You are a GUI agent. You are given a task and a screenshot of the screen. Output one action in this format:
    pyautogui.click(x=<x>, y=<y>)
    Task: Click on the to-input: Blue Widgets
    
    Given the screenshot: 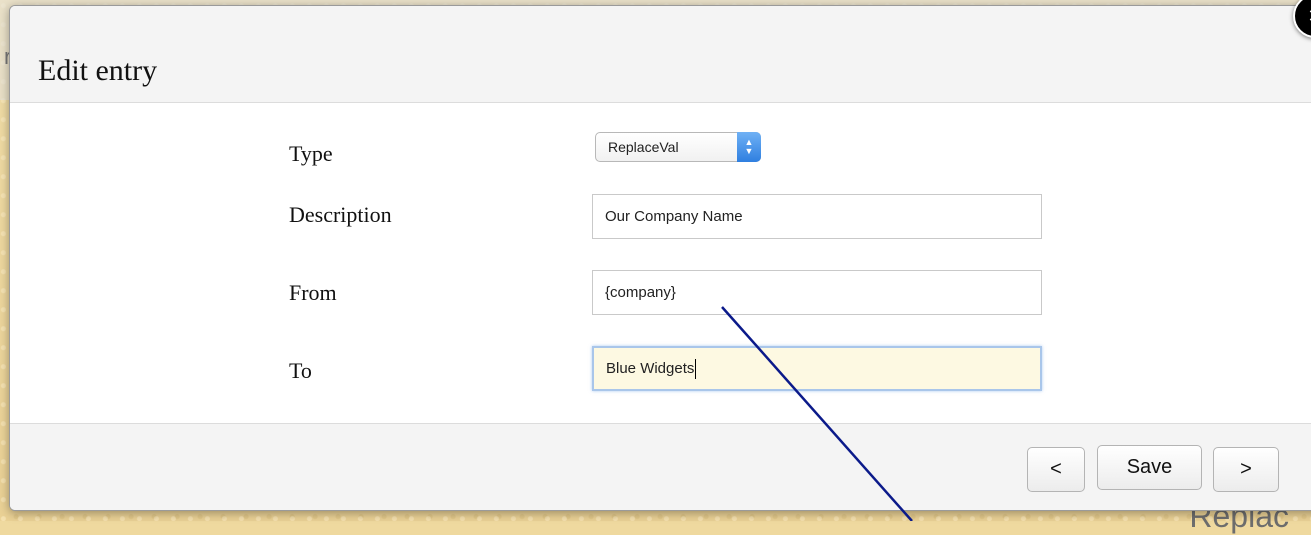 What is the action you would take?
    pyautogui.click(x=817, y=368)
    